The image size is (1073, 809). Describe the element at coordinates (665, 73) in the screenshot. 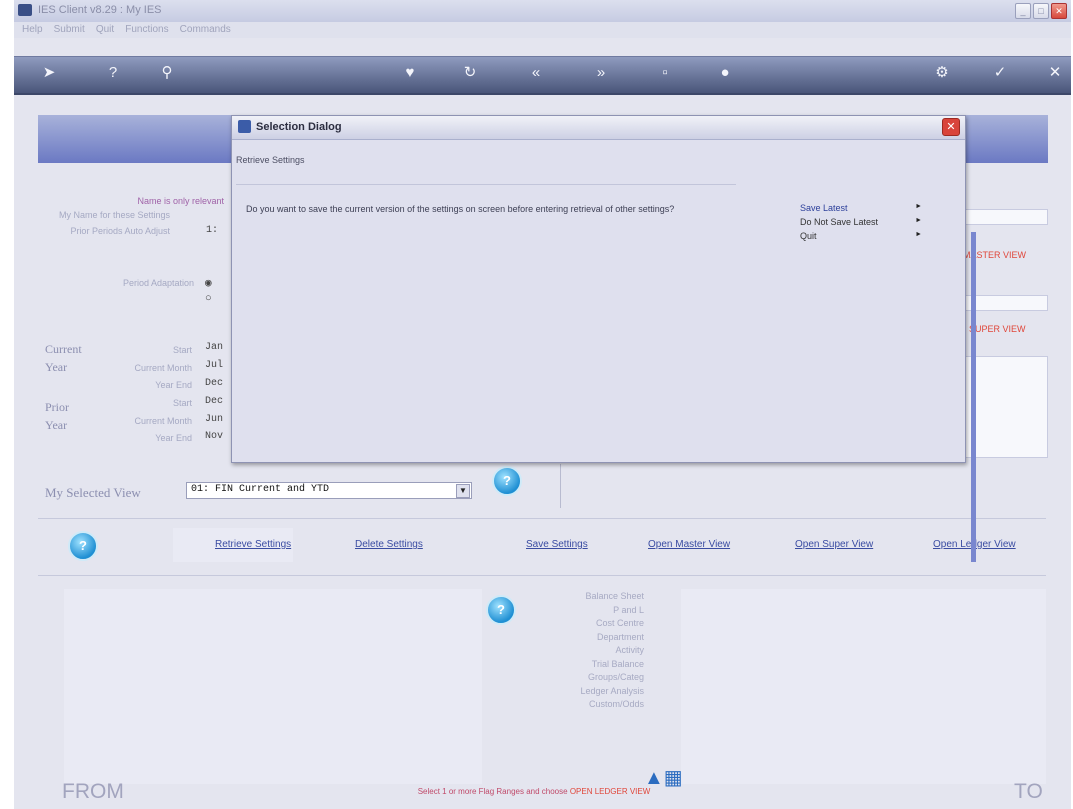

I see `stop-icon: ▫` at that location.